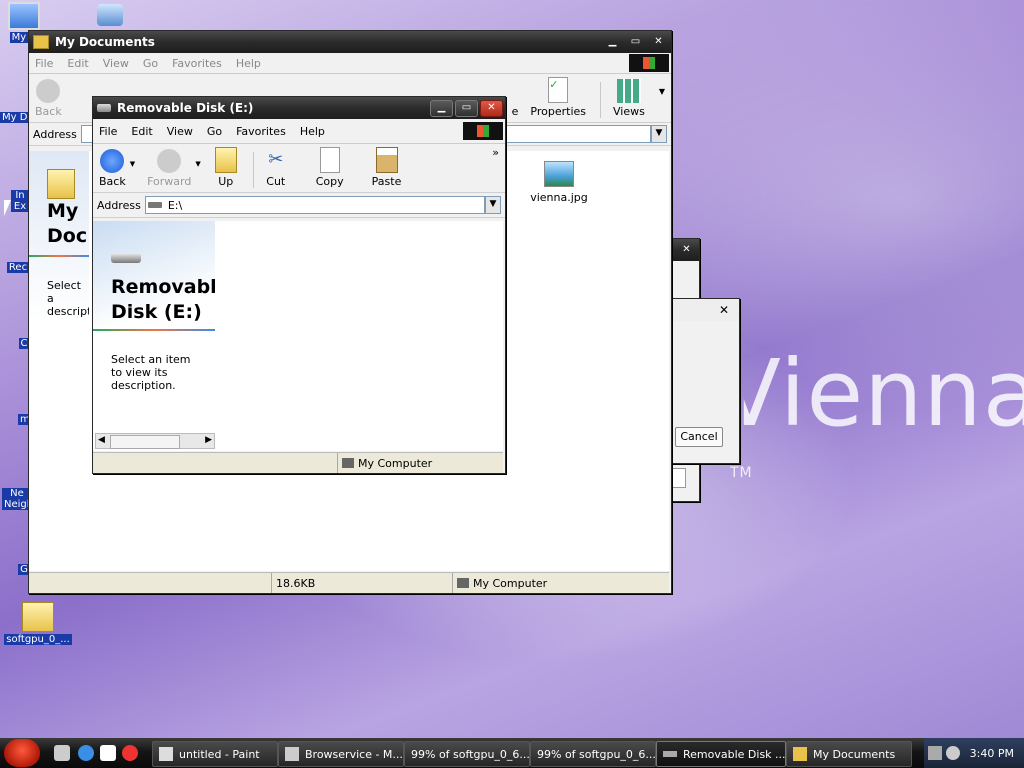 This screenshot has height=768, width=1024. I want to click on cut-button: ✂ Cut, so click(276, 168).